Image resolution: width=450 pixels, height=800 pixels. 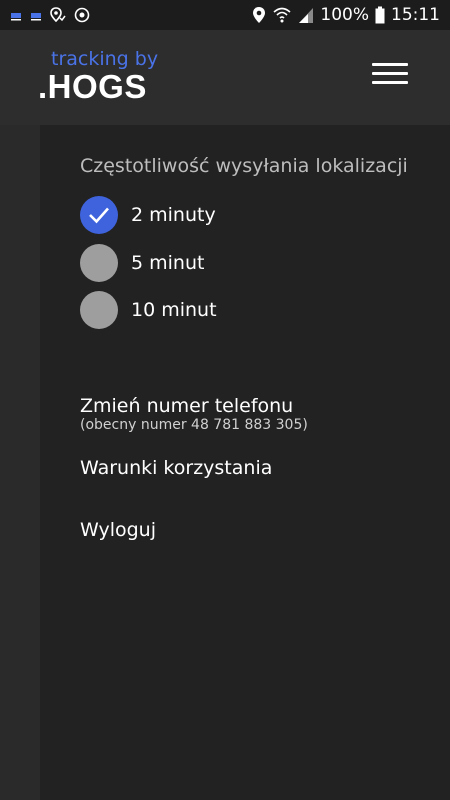 I want to click on frequency-title: Częstotliwość wysyłania lokalizacji, so click(x=244, y=166).